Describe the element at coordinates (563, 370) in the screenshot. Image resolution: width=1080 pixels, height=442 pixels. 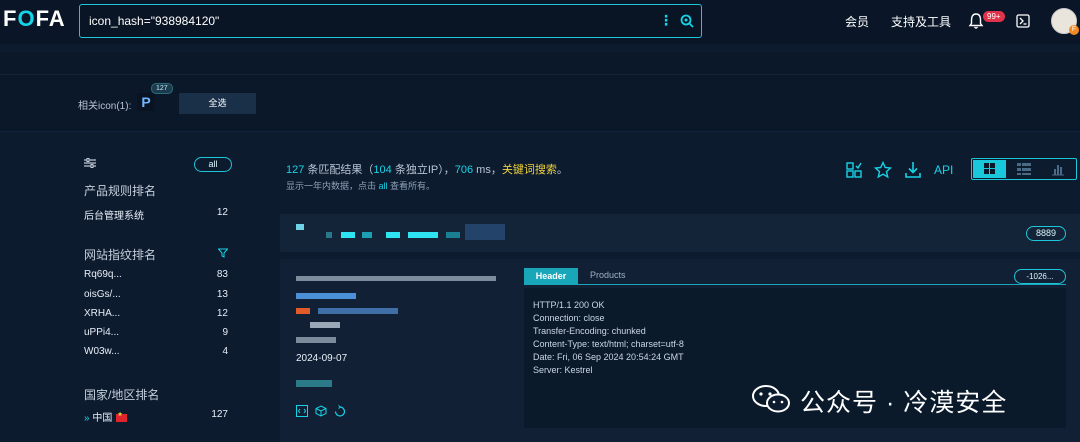
I see `http-header-line: Server: Kestrel` at that location.